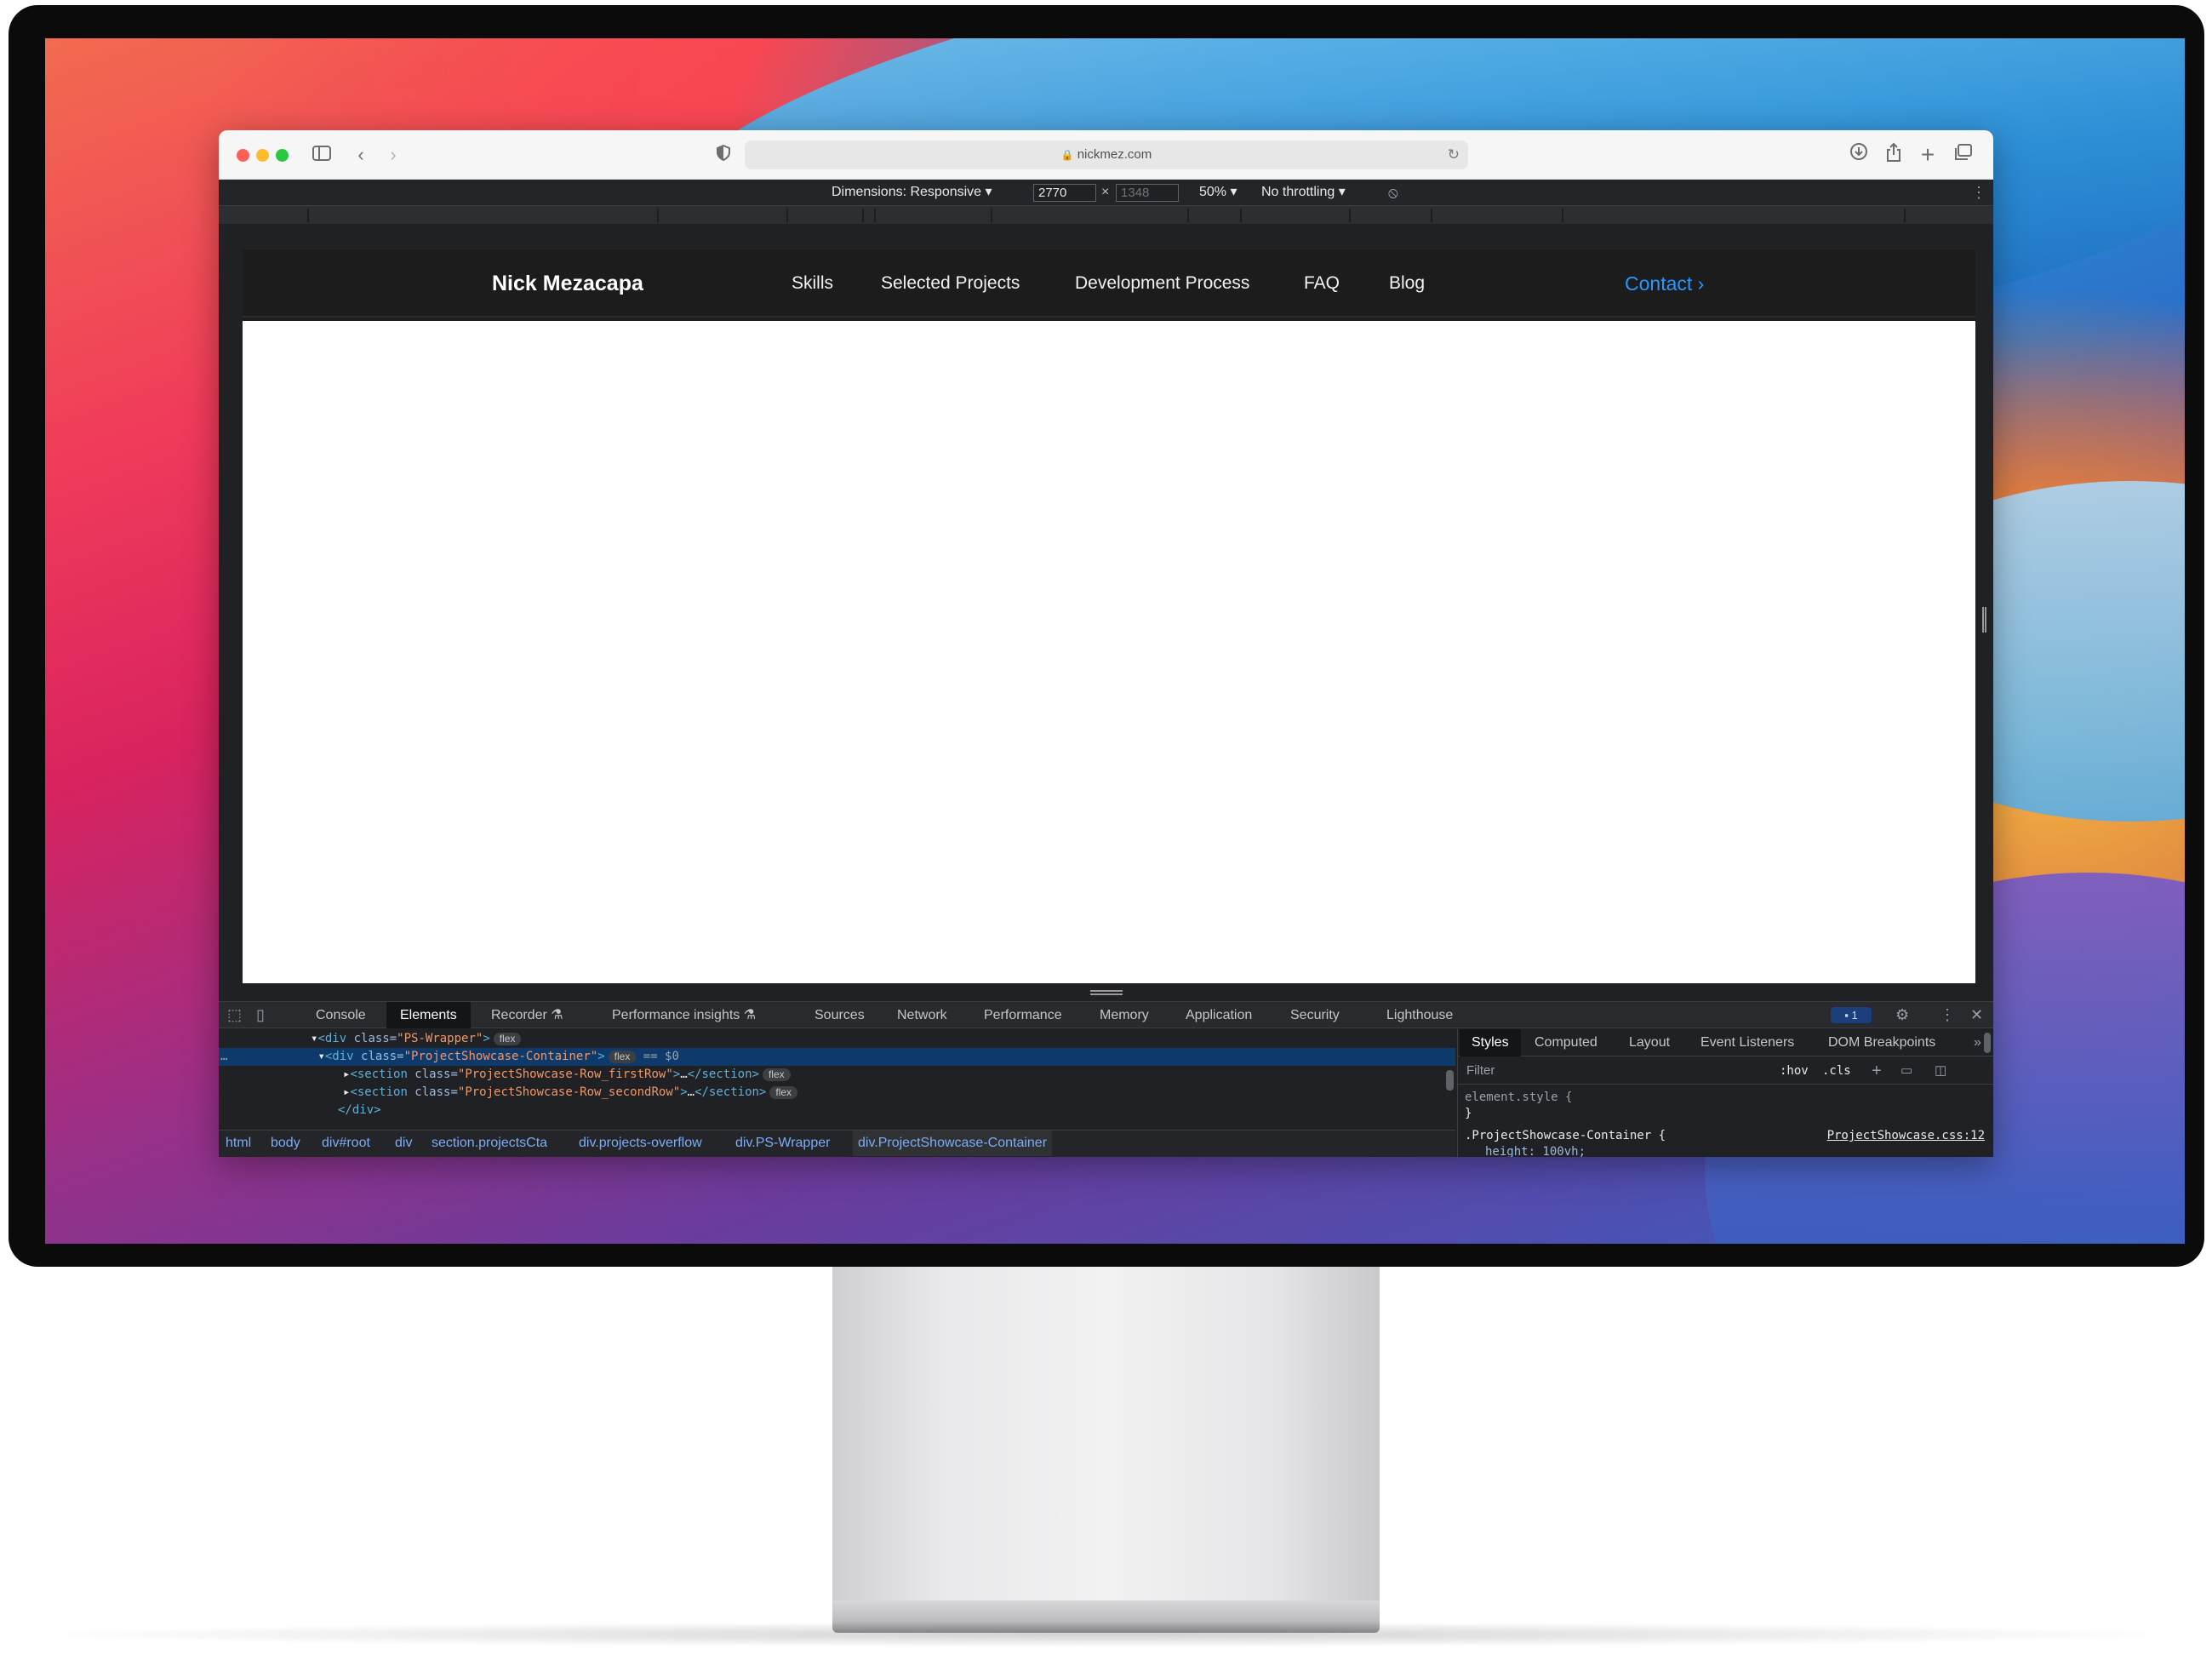  What do you see at coordinates (1794, 1071) in the screenshot?
I see `hov-toggle: :hov` at bounding box center [1794, 1071].